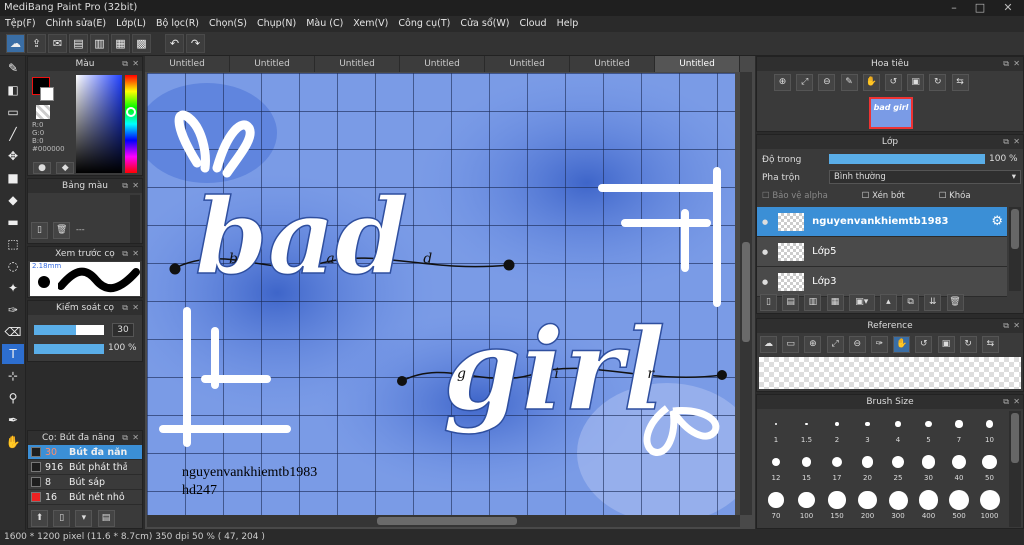 Image resolution: width=1024 pixels, height=545 pixels. Describe the element at coordinates (69, 330) in the screenshot. I see `brush-size-slider` at that location.